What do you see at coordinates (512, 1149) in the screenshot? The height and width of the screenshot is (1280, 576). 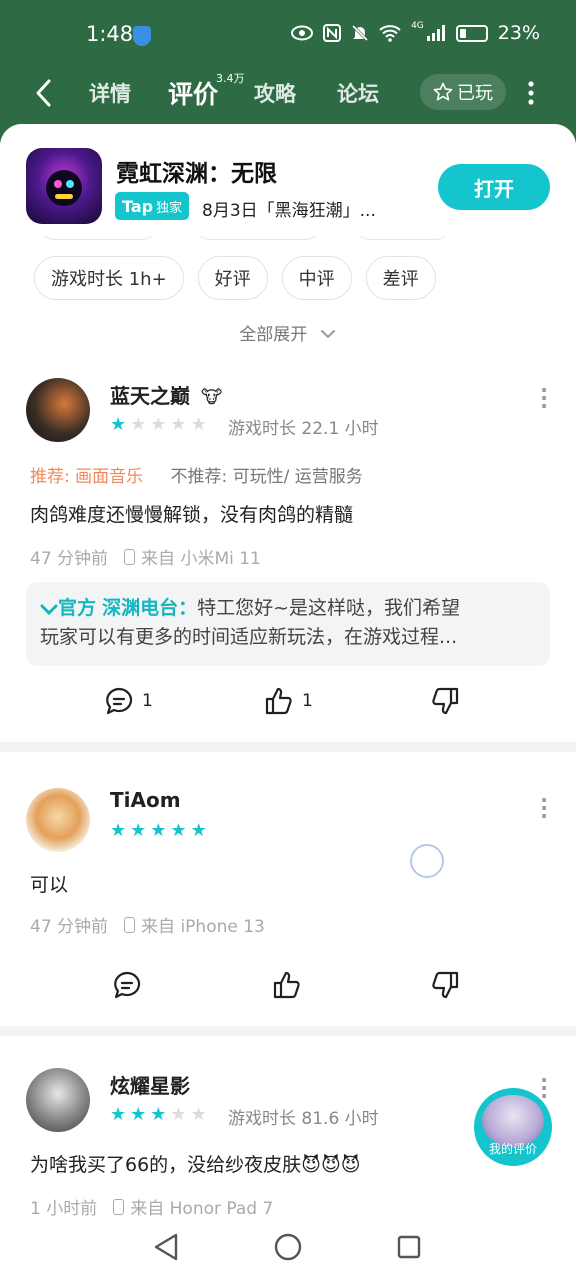 I see `my-review-label: 我的评价` at bounding box center [512, 1149].